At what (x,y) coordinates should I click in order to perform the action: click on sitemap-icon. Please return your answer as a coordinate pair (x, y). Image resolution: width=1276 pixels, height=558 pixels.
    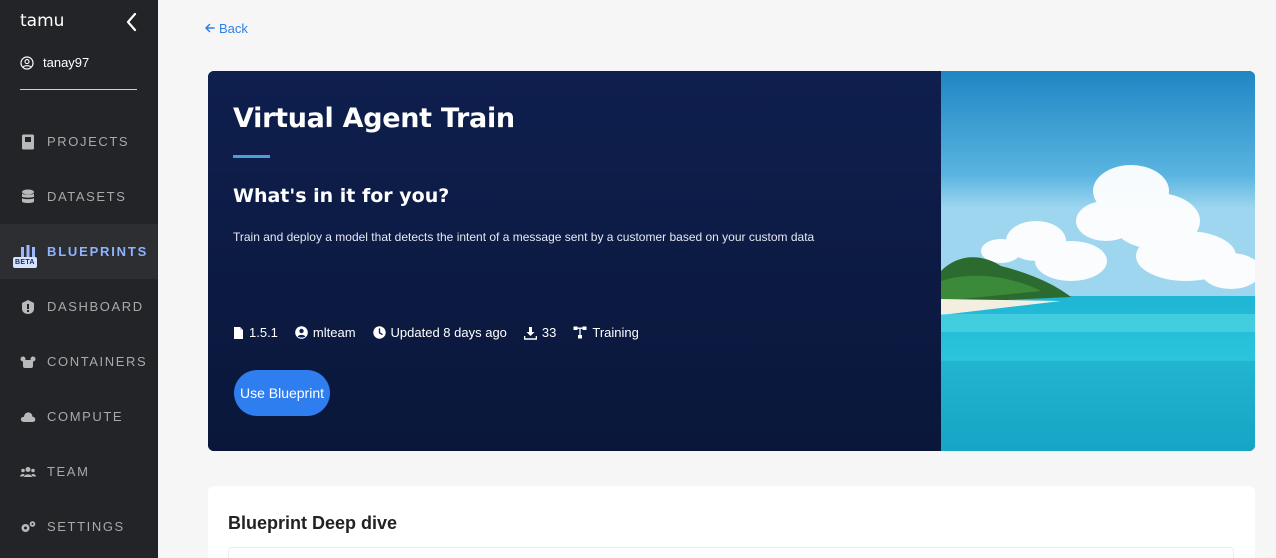
    Looking at the image, I should click on (580, 332).